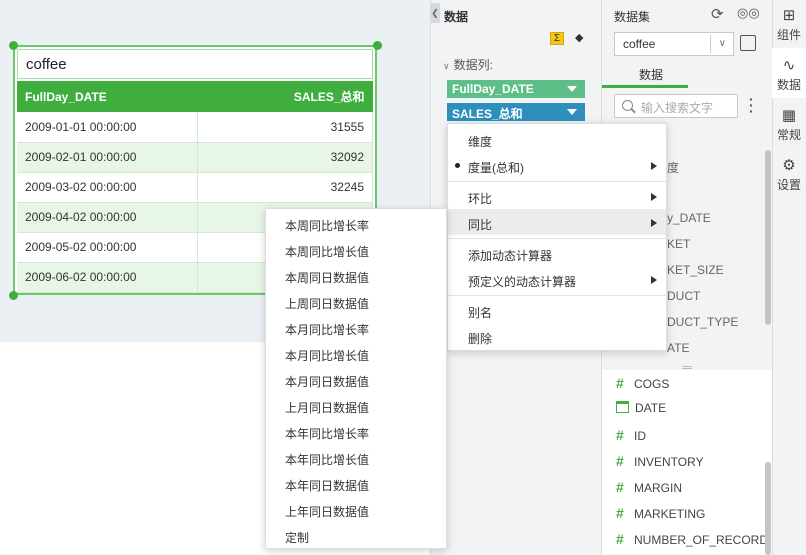  I want to click on date-cell: 2009-05-02 00:00:00, so click(107, 247).